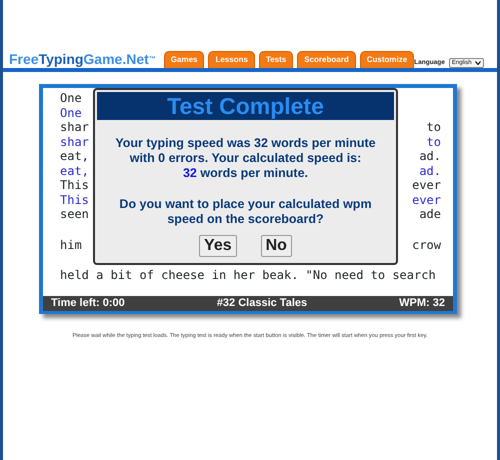 This screenshot has width=500, height=460. I want to click on source-text: held a bit of cheese in her beak. "No need to search, so click(248, 275).